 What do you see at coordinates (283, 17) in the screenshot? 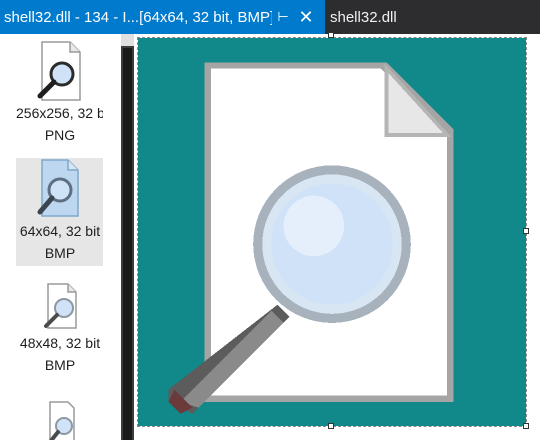
I see `pin-icon: ⊢` at bounding box center [283, 17].